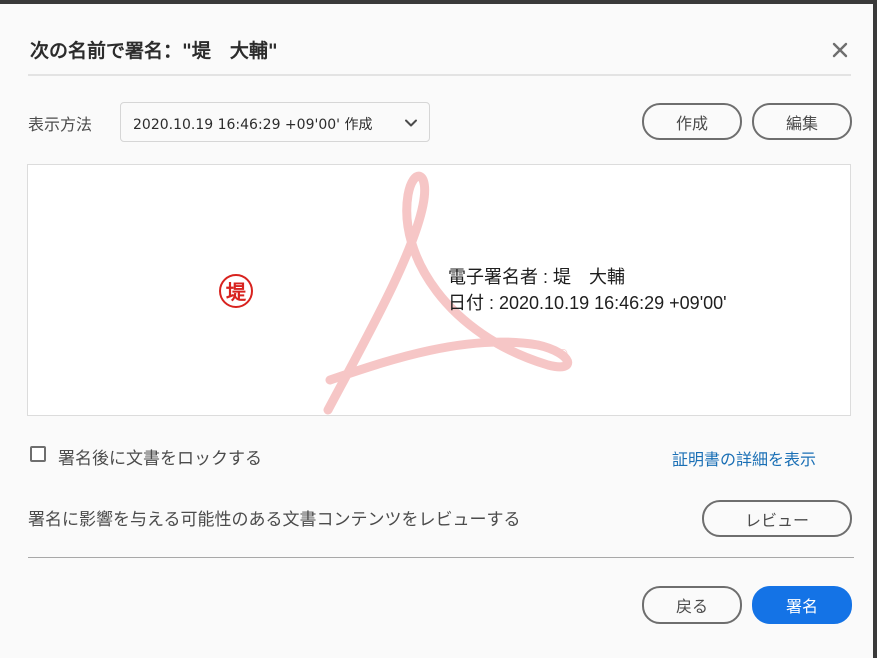 This screenshot has width=877, height=658. What do you see at coordinates (692, 605) in the screenshot?
I see `back-button: 戻る` at bounding box center [692, 605].